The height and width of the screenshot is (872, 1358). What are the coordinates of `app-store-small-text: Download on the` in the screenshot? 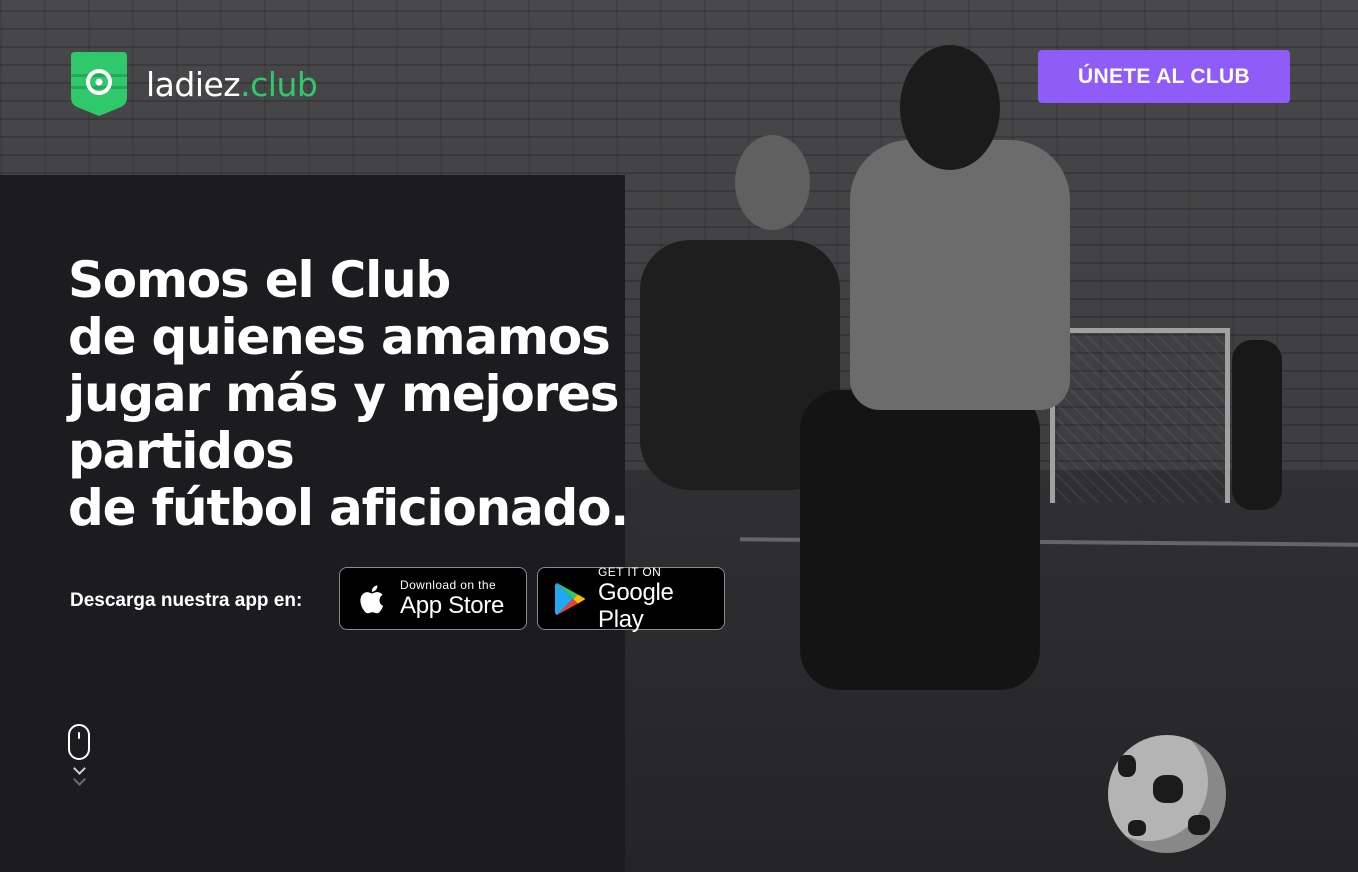 It's located at (448, 585).